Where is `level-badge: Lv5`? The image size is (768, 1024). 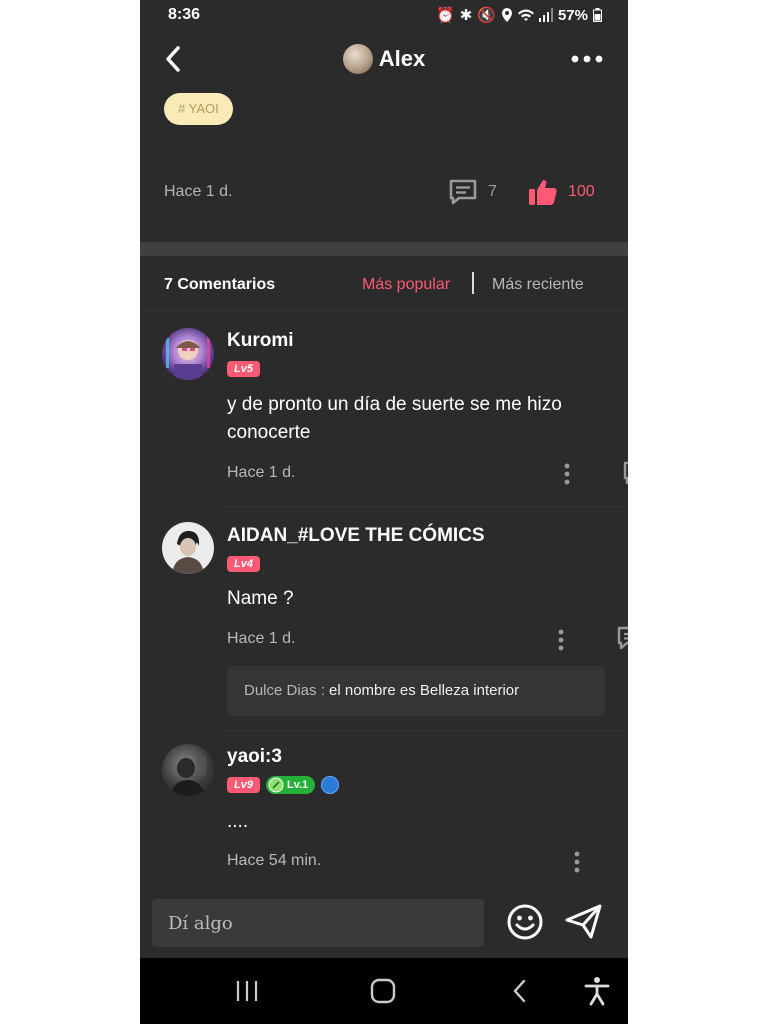
level-badge: Lv5 is located at coordinates (243, 369).